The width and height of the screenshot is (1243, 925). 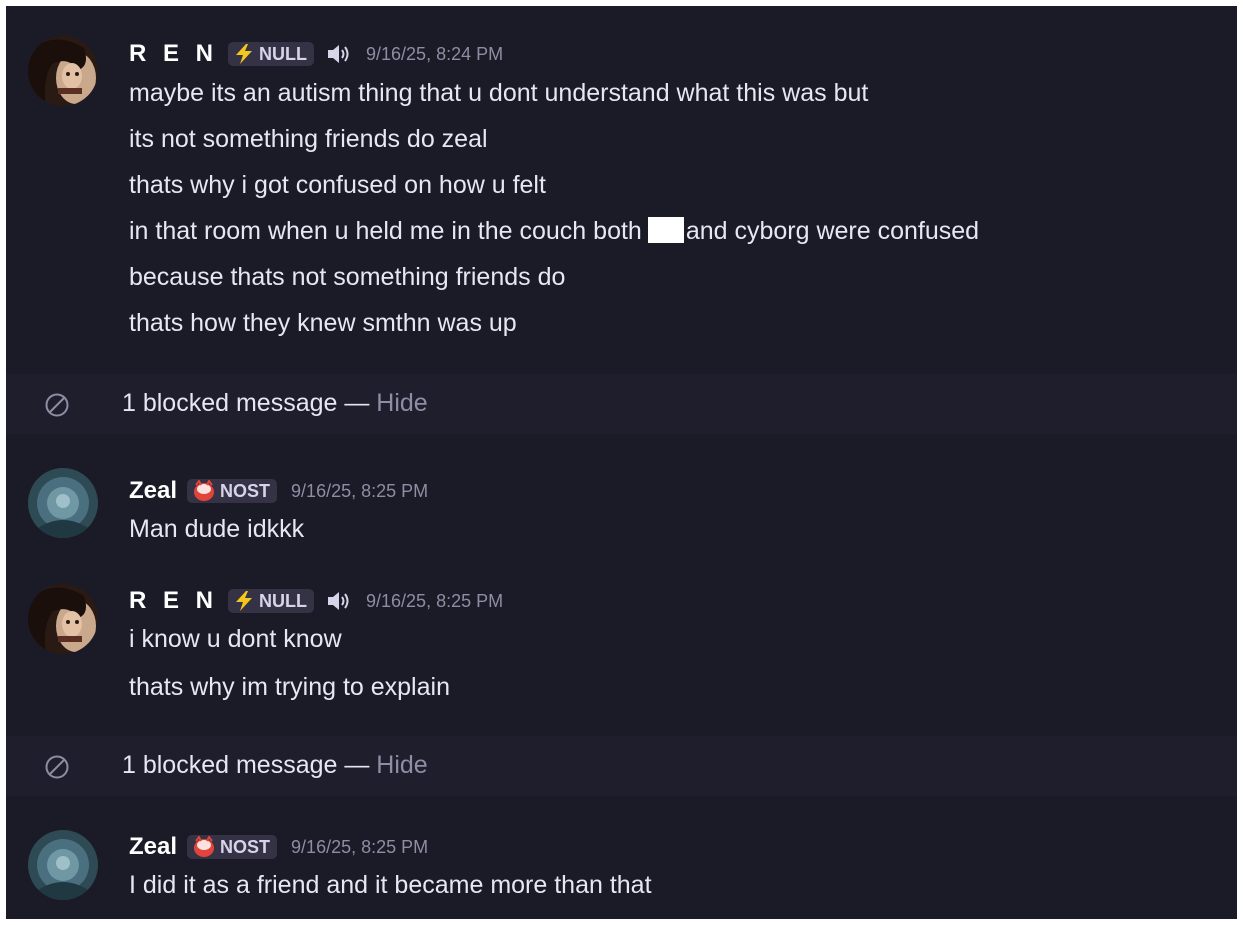 What do you see at coordinates (435, 53) in the screenshot?
I see `timestamp: 9/16/25, 8:24 PM` at bounding box center [435, 53].